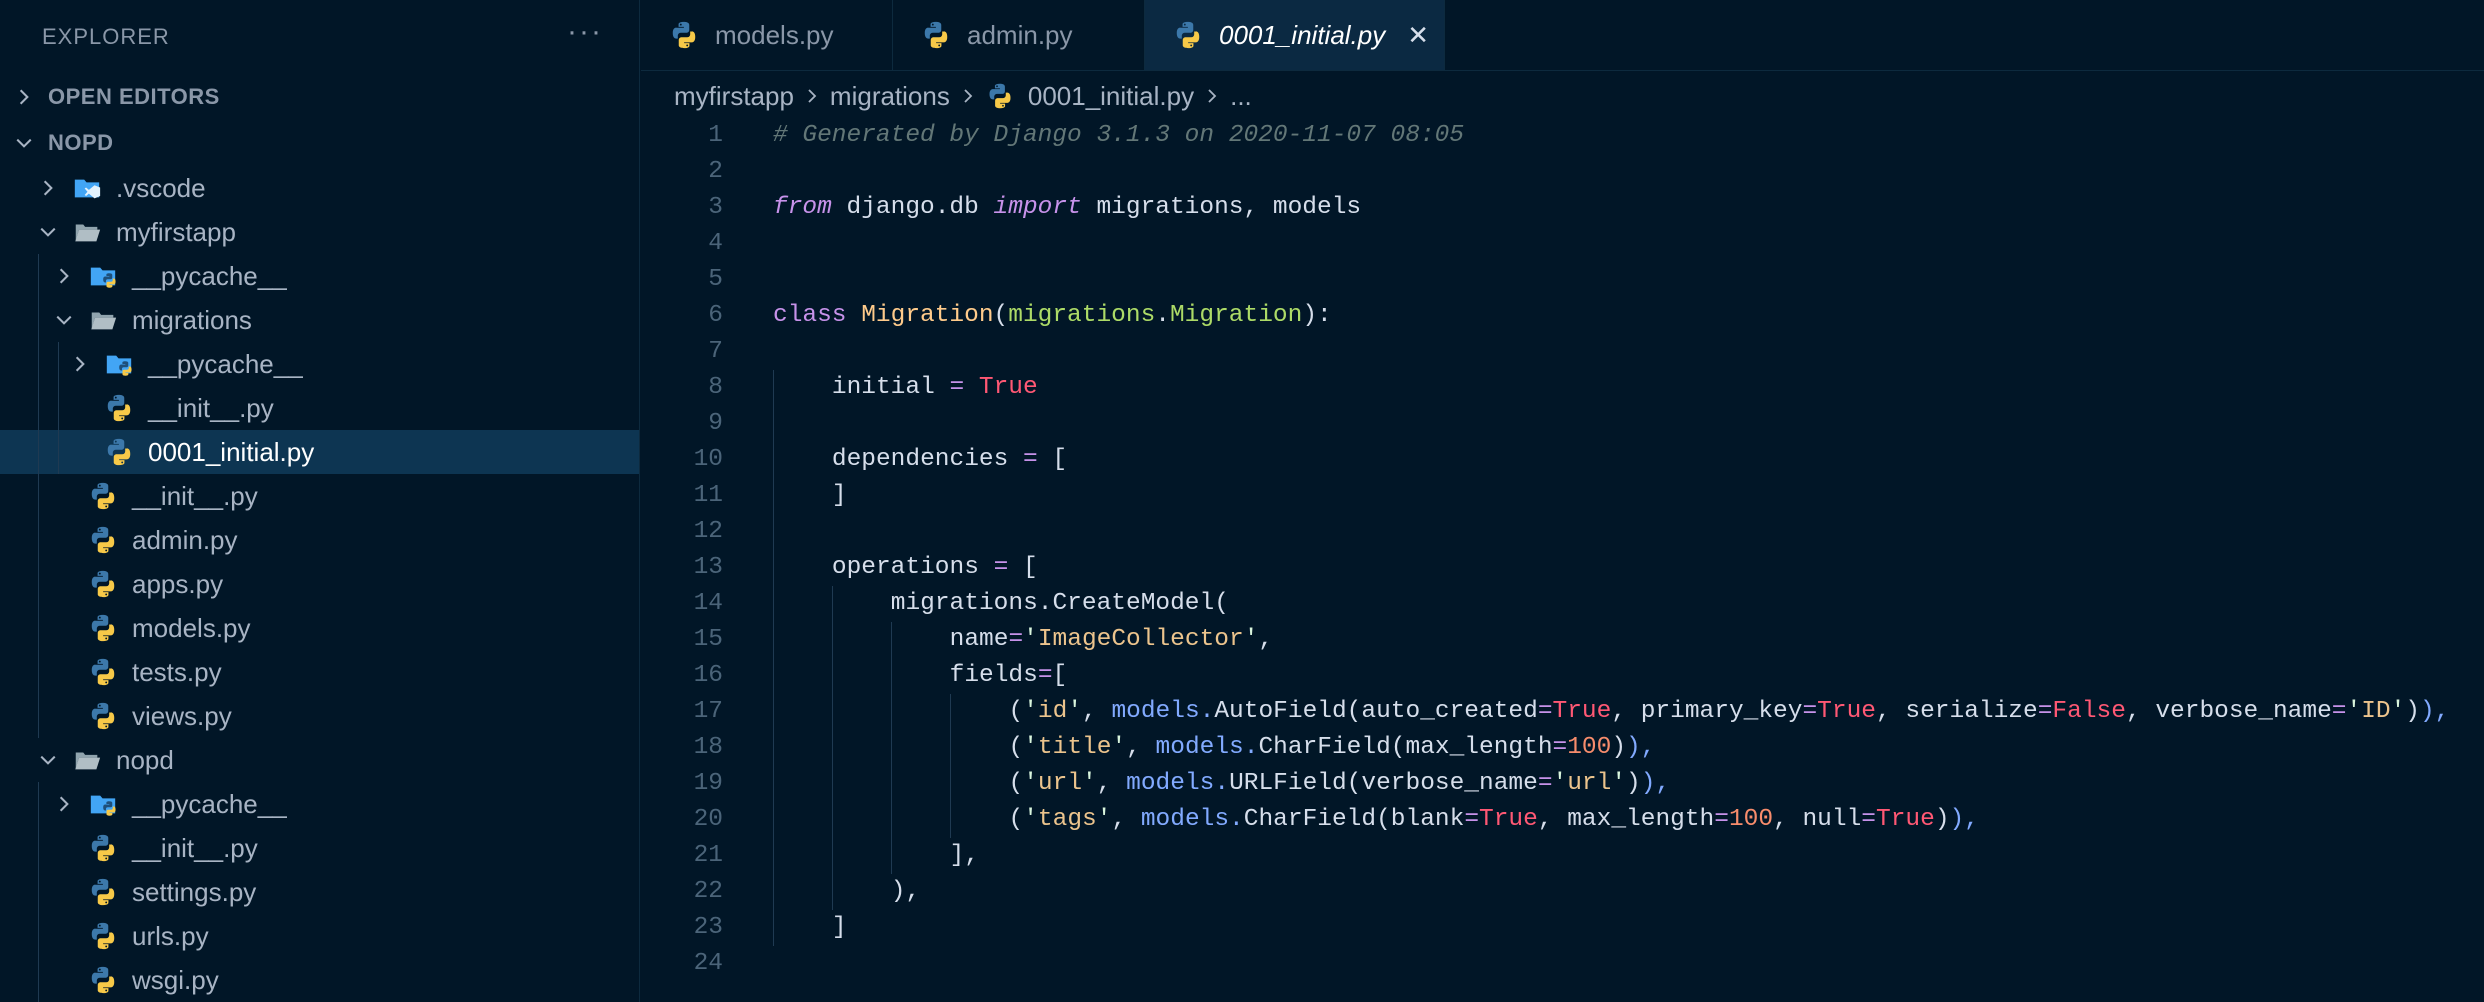 The width and height of the screenshot is (2484, 1002). I want to click on tree-item: nopd, so click(319, 760).